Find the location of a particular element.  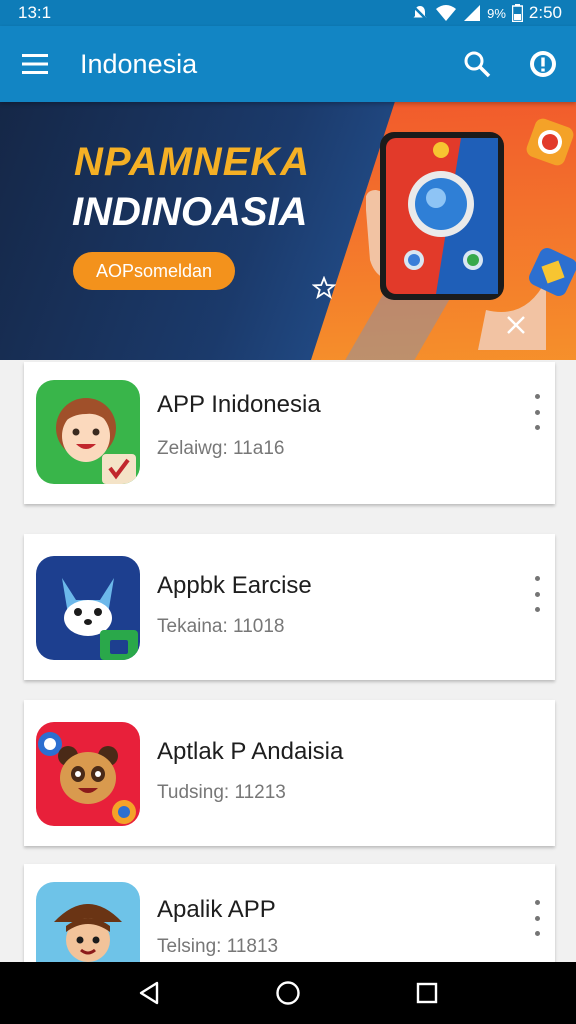

app-card: APP Inidonesia Zelaiwg: 11a16 is located at coordinates (289, 433).